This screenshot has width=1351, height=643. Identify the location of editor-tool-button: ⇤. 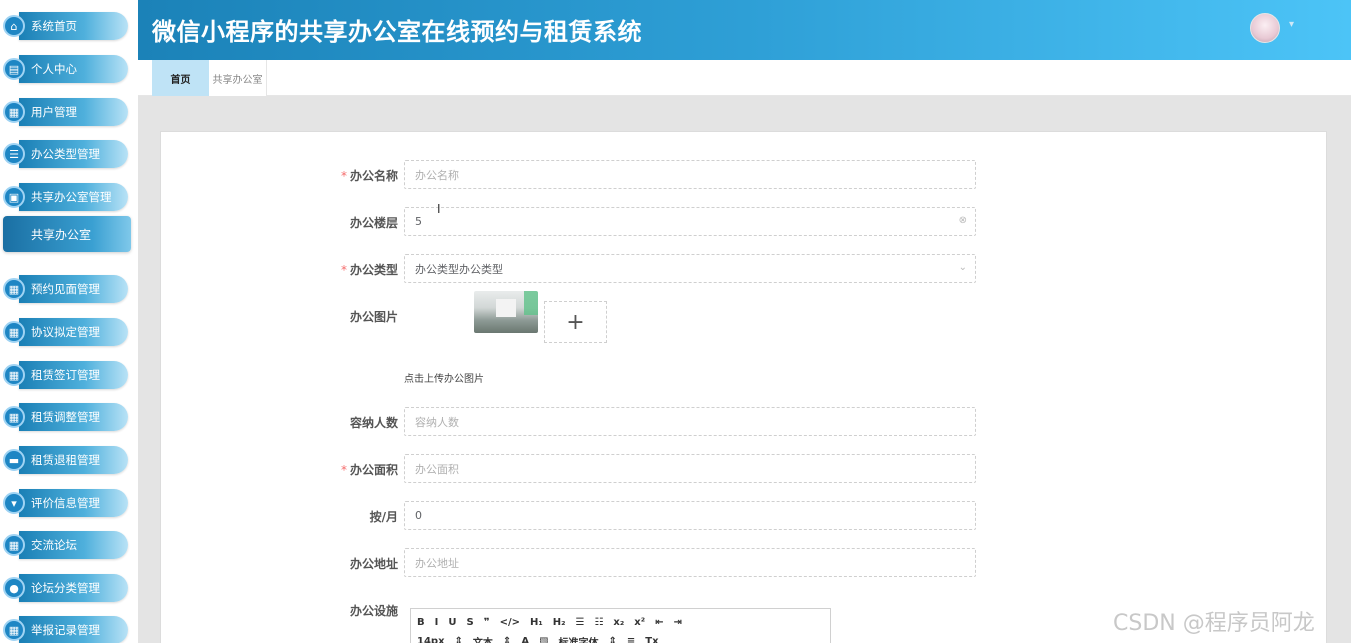
(659, 622).